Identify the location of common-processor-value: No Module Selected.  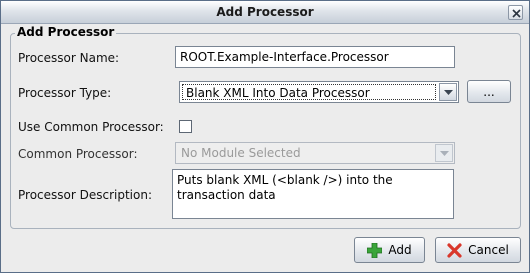
(241, 153).